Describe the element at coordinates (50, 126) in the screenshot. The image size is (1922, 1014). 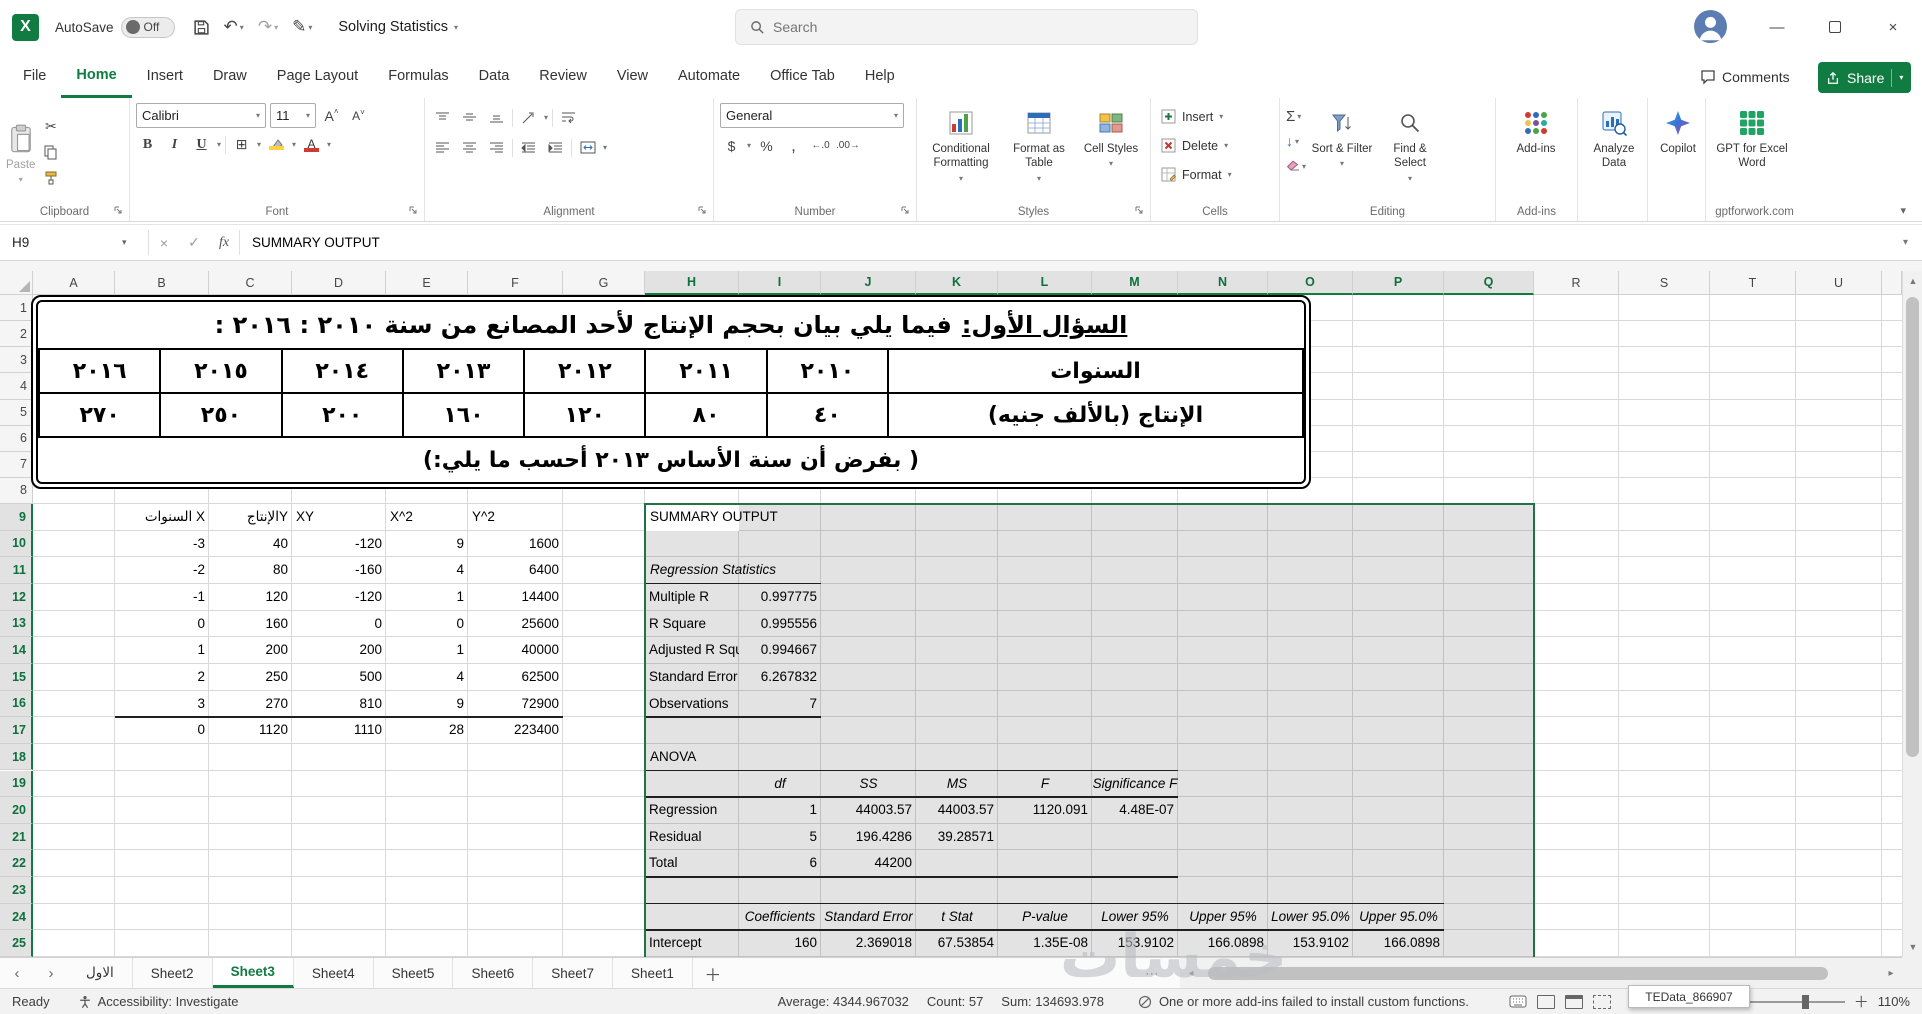
I see `cut-button: ✂` at that location.